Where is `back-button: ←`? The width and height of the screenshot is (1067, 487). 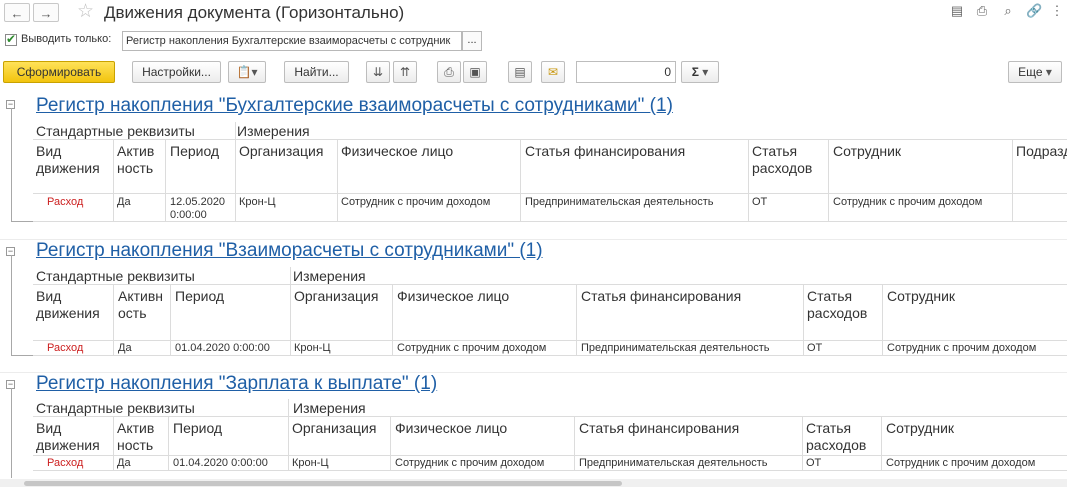 back-button: ← is located at coordinates (17, 12).